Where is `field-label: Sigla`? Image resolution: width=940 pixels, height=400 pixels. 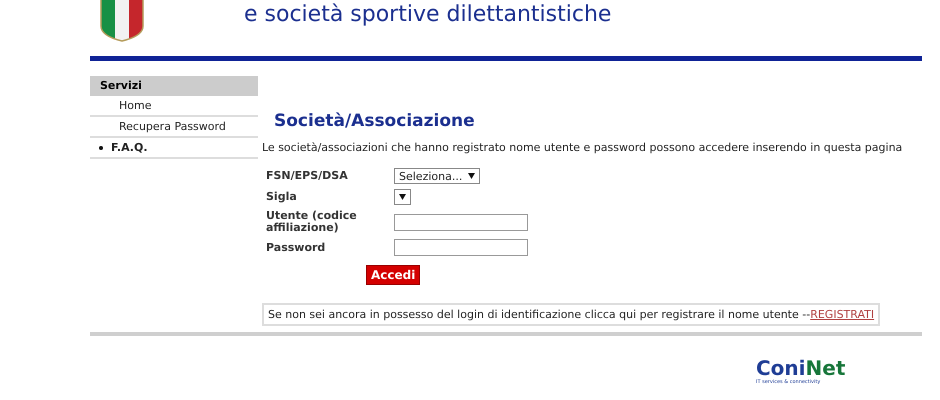
field-label: Sigla is located at coordinates (282, 197).